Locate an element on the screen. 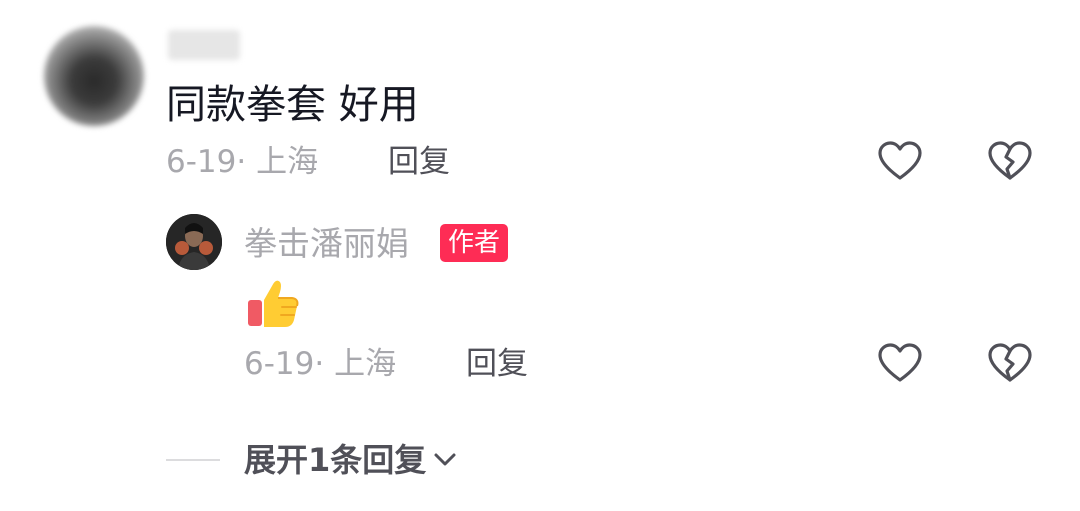  author-avatar is located at coordinates (194, 242).